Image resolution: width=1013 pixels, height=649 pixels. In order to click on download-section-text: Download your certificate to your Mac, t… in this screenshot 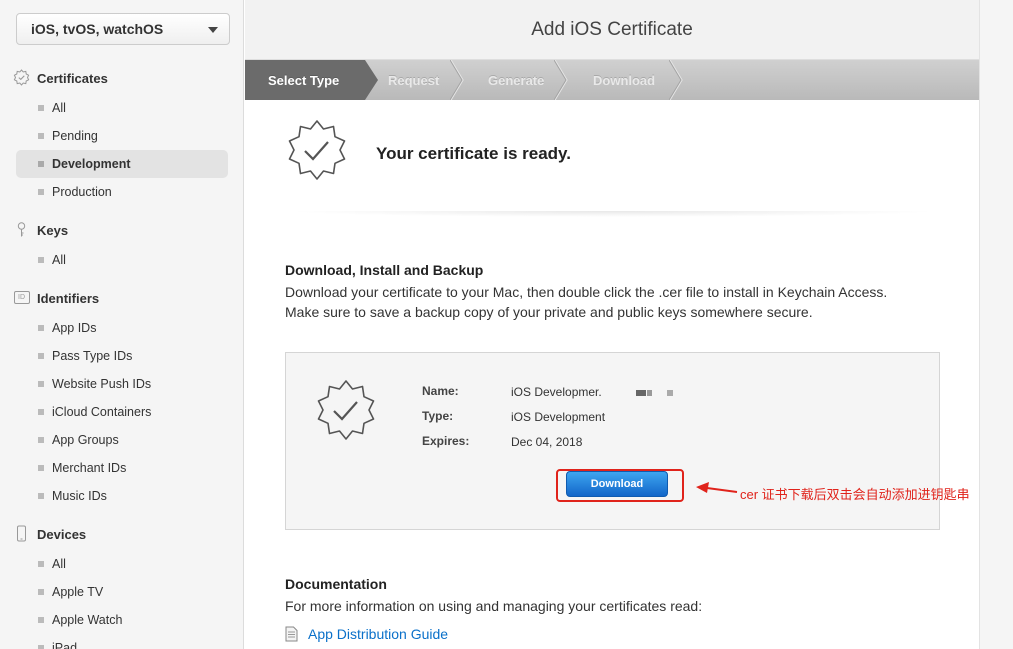, I will do `click(586, 302)`.